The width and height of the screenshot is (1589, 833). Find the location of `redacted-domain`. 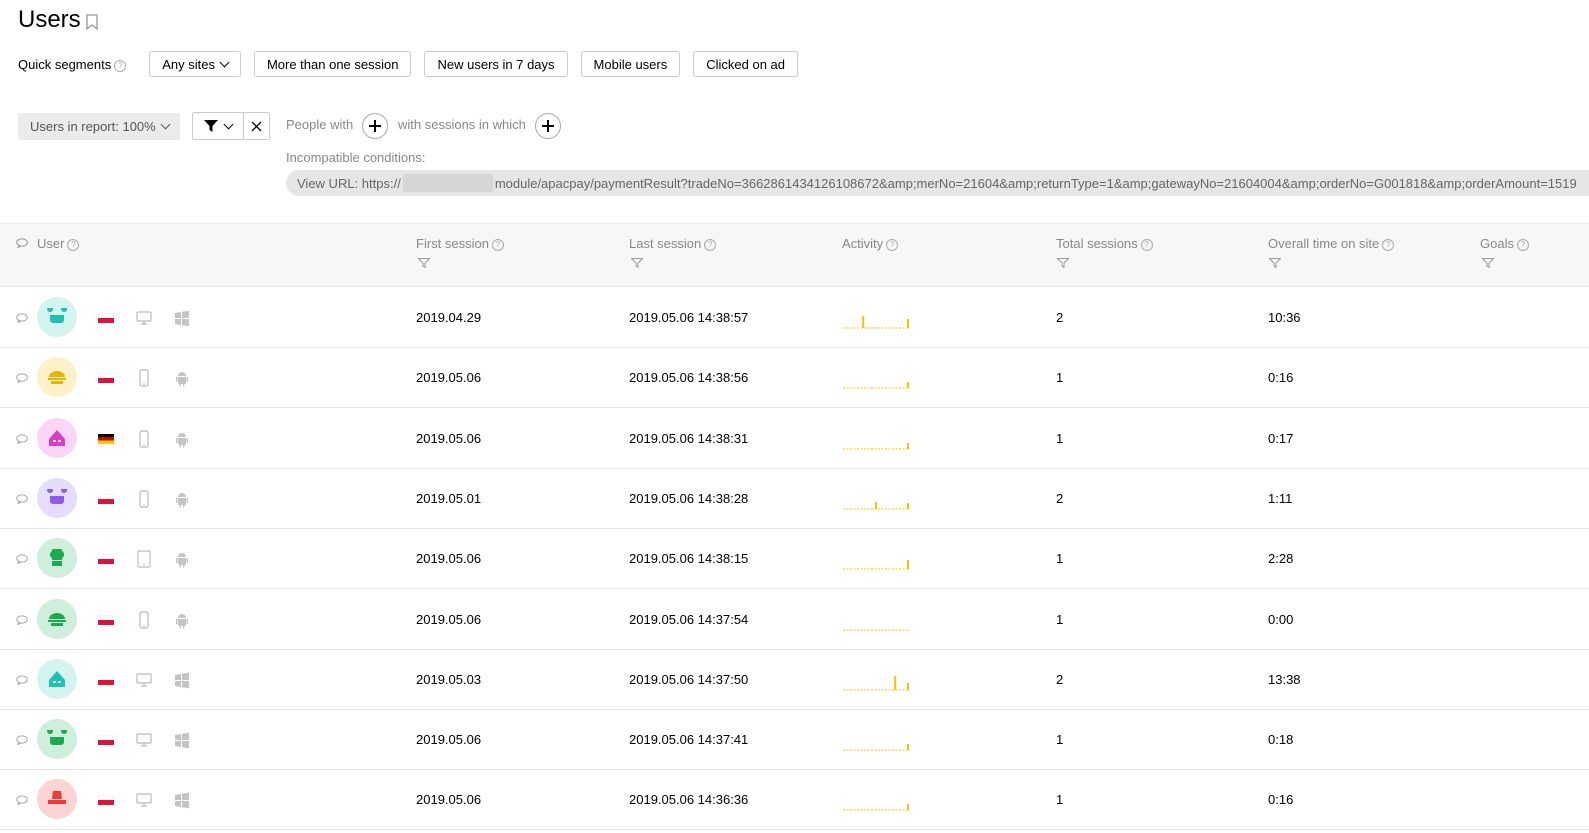

redacted-domain is located at coordinates (447, 183).